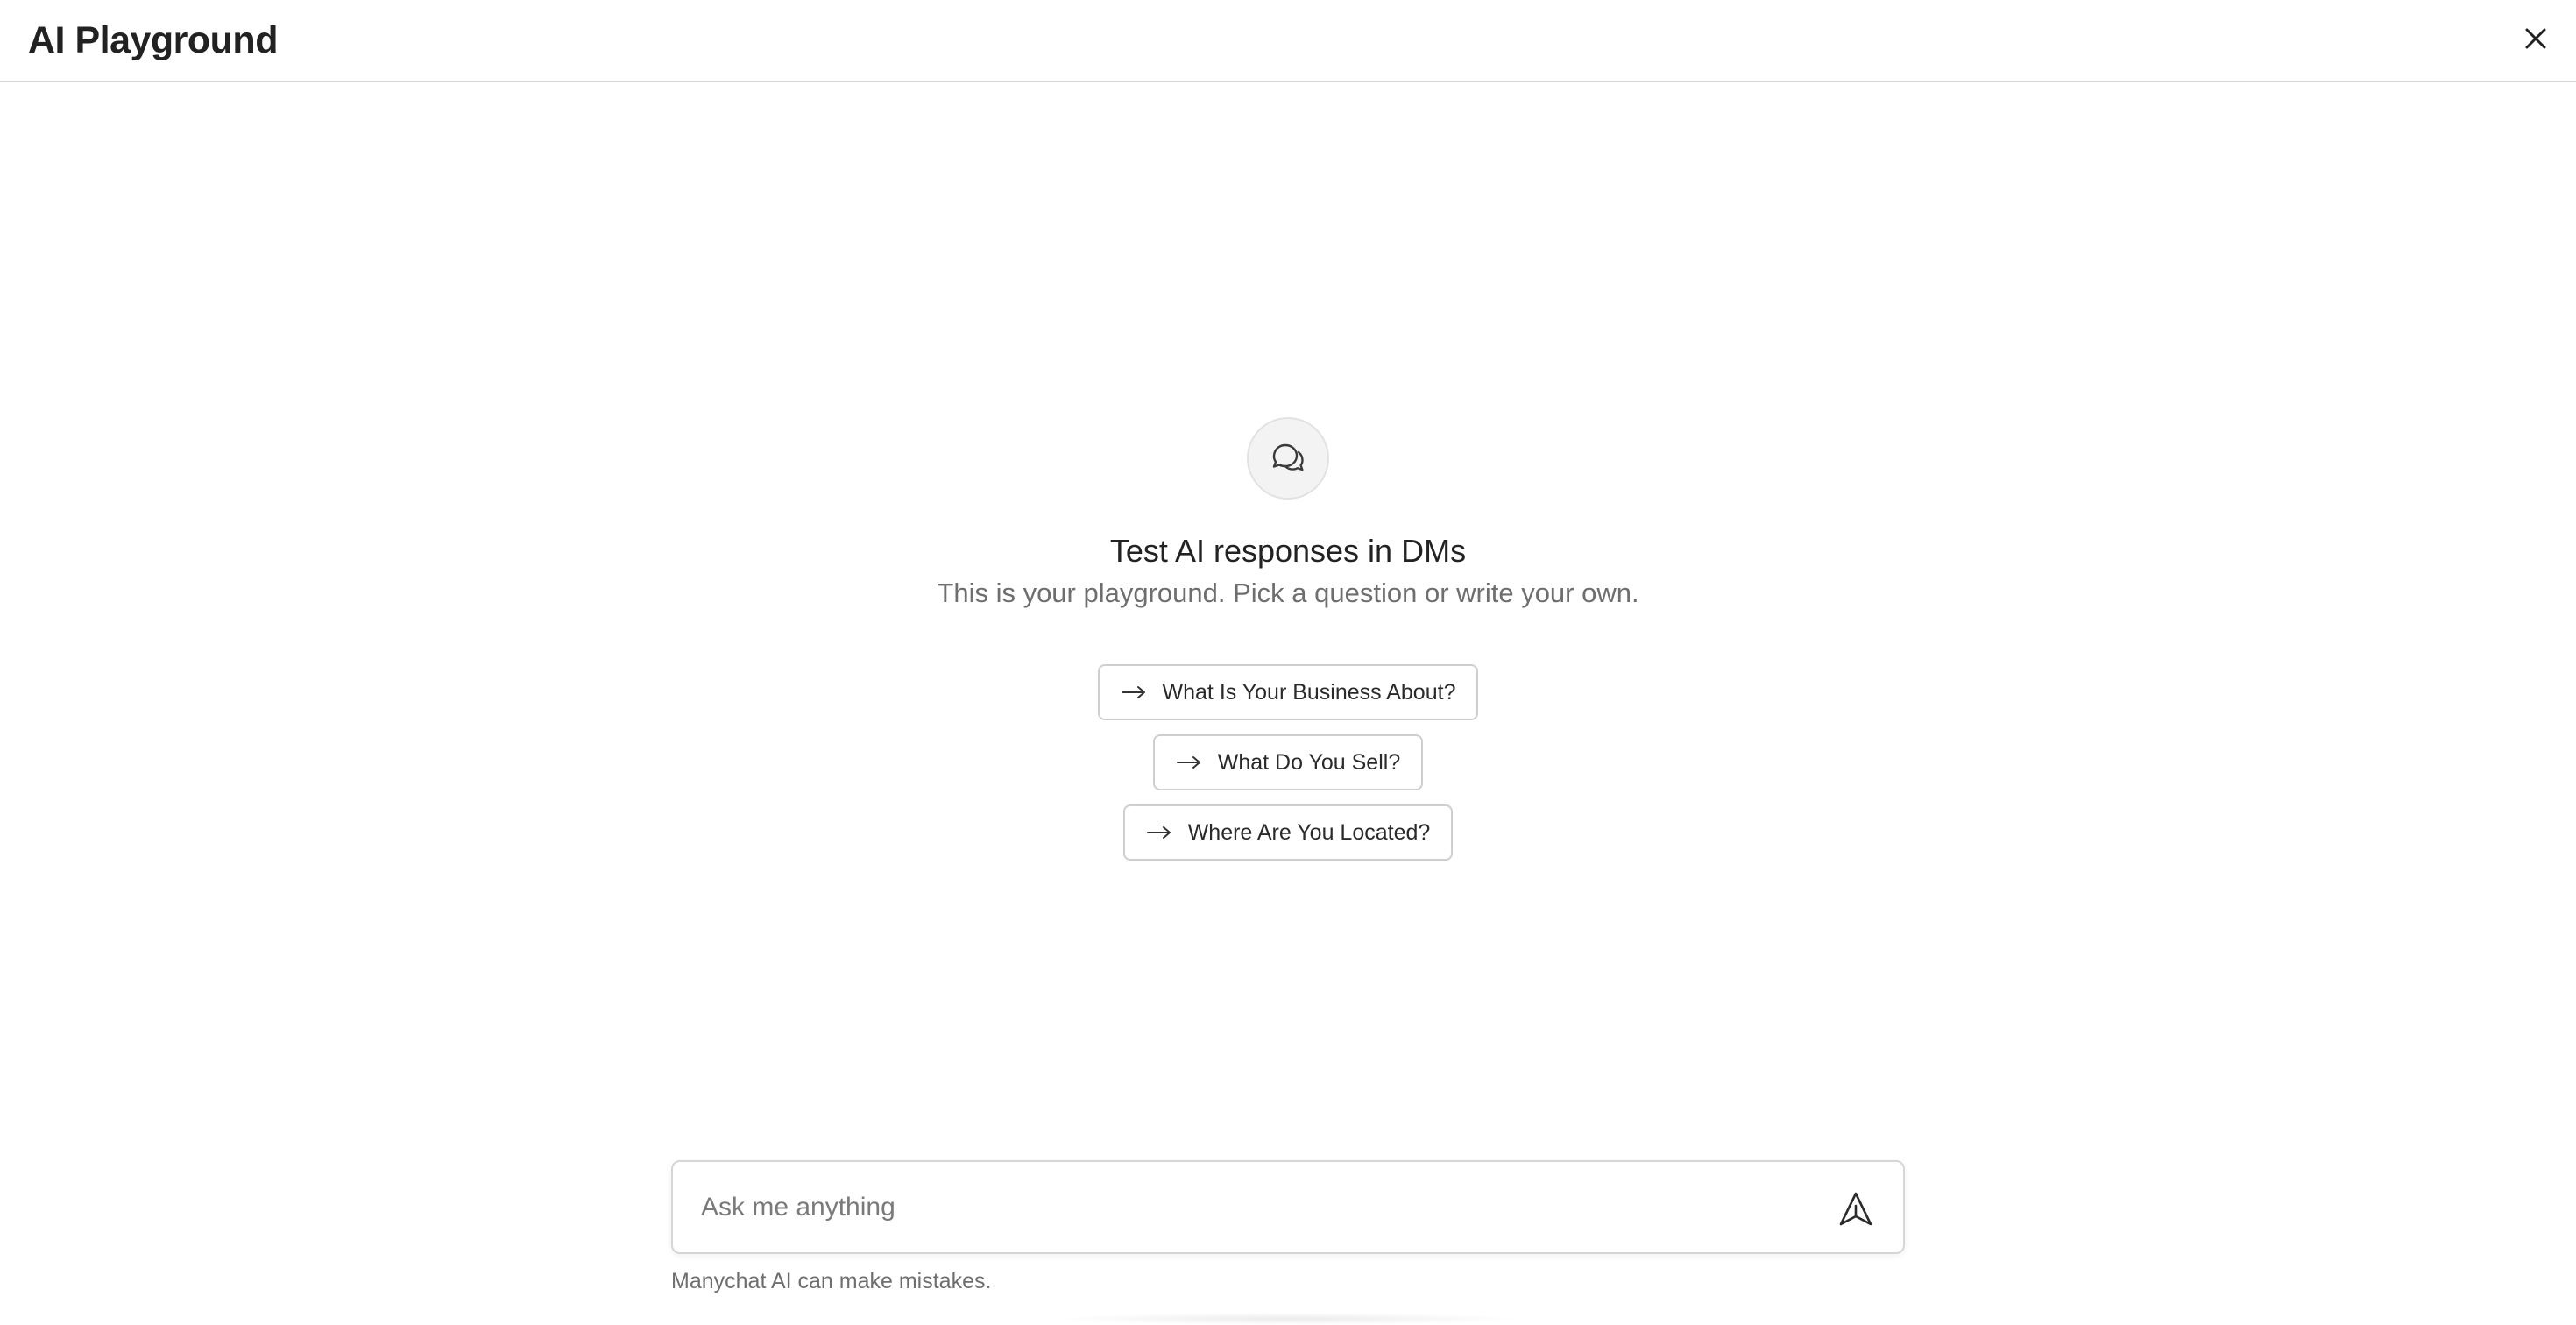 The image size is (2576, 1325). Describe the element at coordinates (1309, 762) in the screenshot. I see `suggestion-label: What Do You Sell?` at that location.